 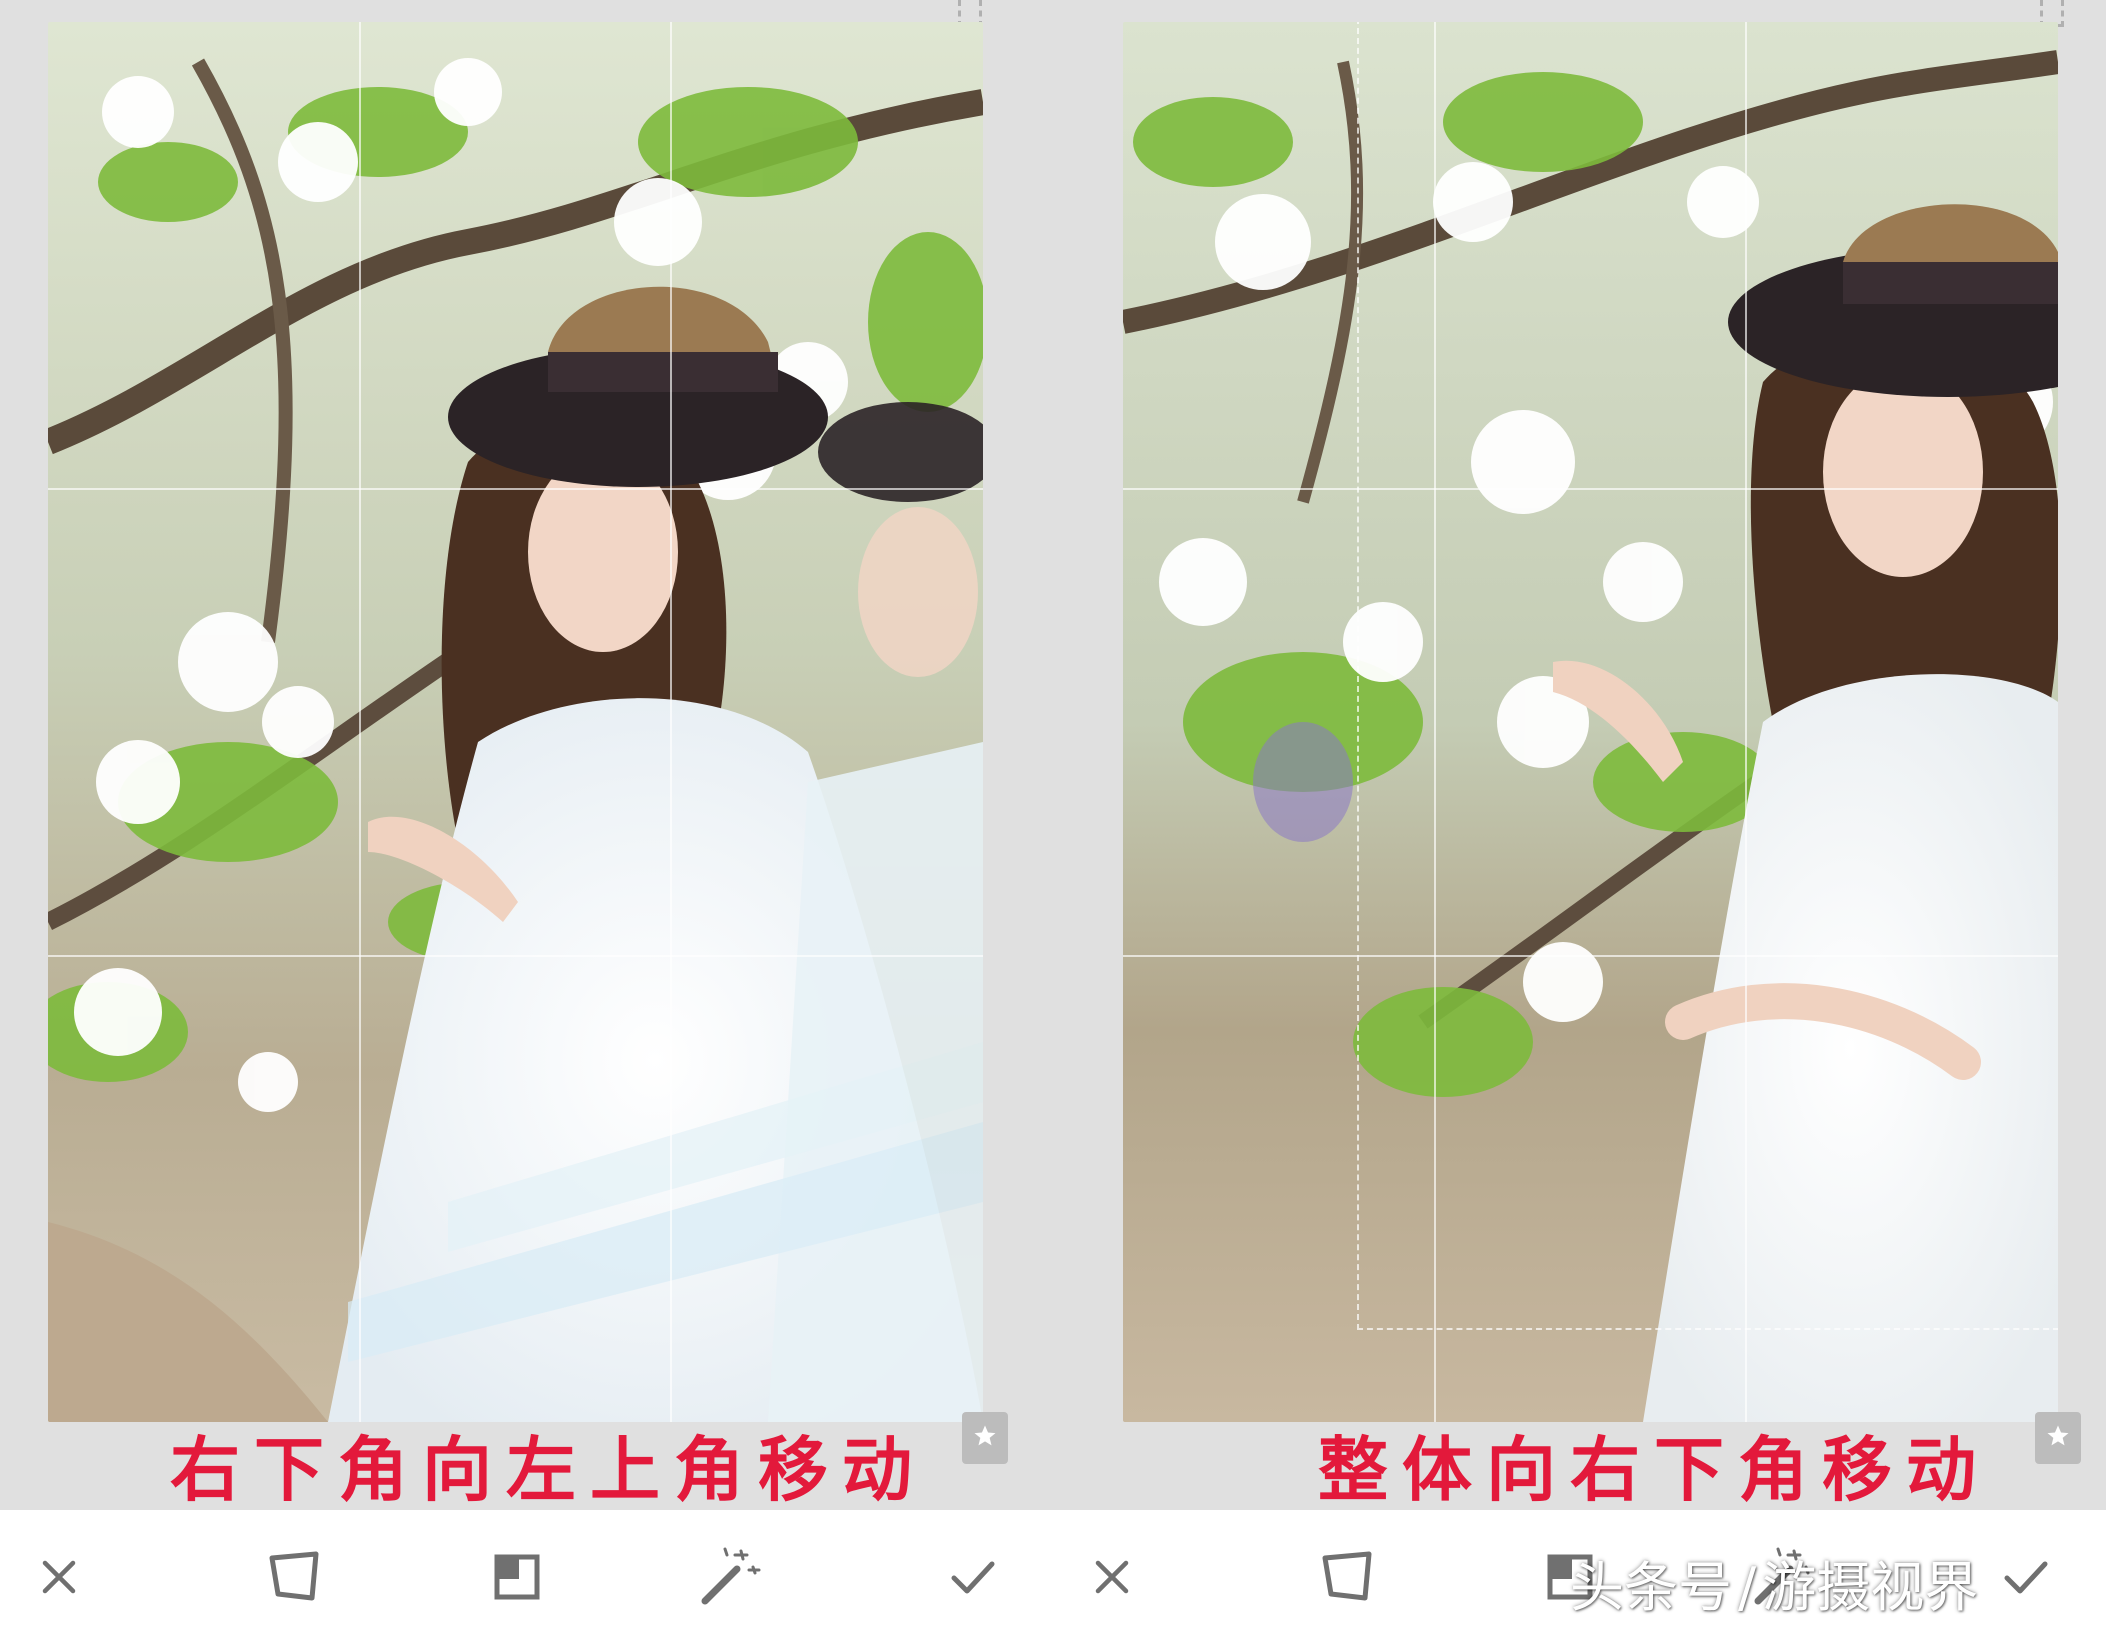 I want to click on expand-frame-icon, so click(x=517, y=1577).